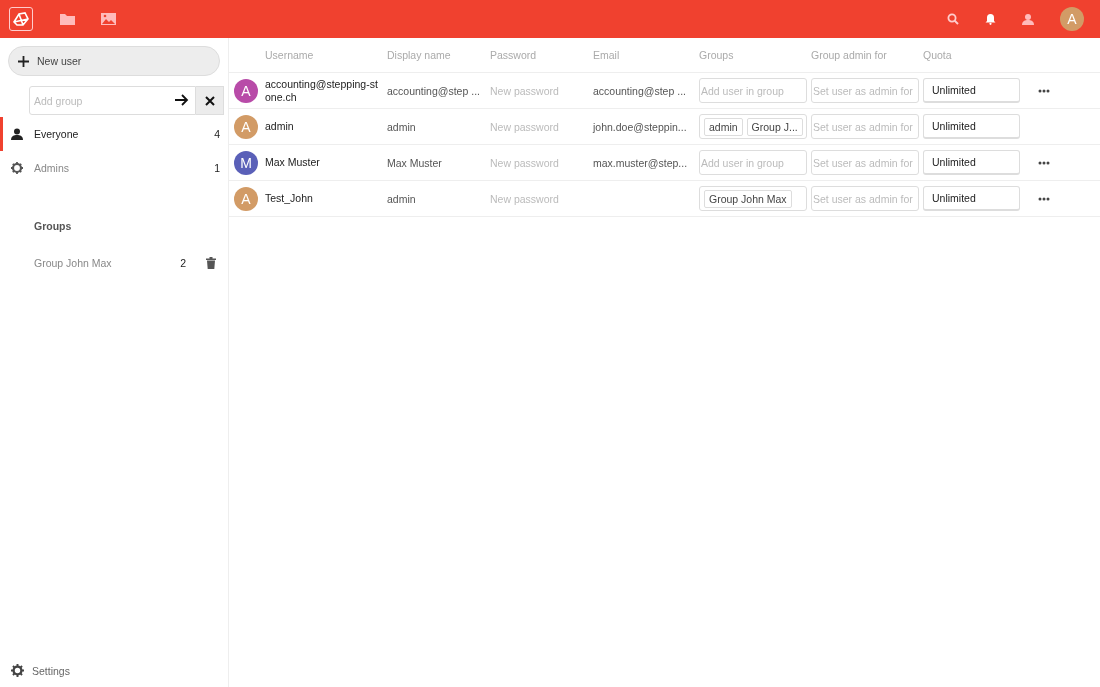 This screenshot has width=1100, height=687. I want to click on username-cell-text: Max Muster, so click(293, 162).